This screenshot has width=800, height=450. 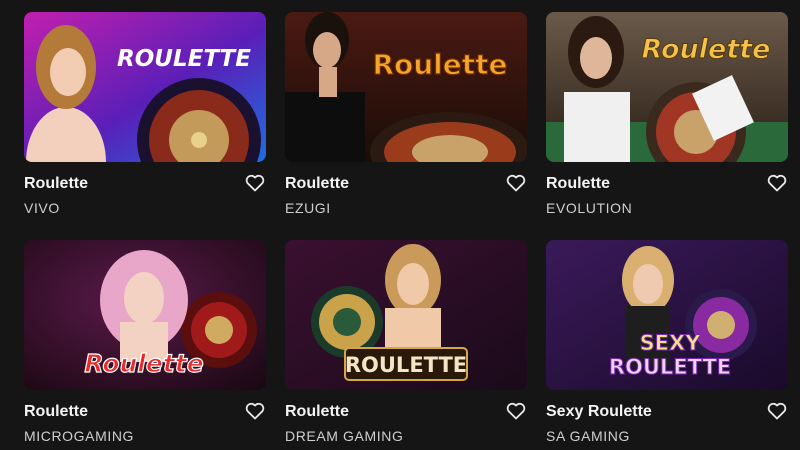 What do you see at coordinates (667, 315) in the screenshot?
I see `game-thumbnail: SEXY ROULETTE` at bounding box center [667, 315].